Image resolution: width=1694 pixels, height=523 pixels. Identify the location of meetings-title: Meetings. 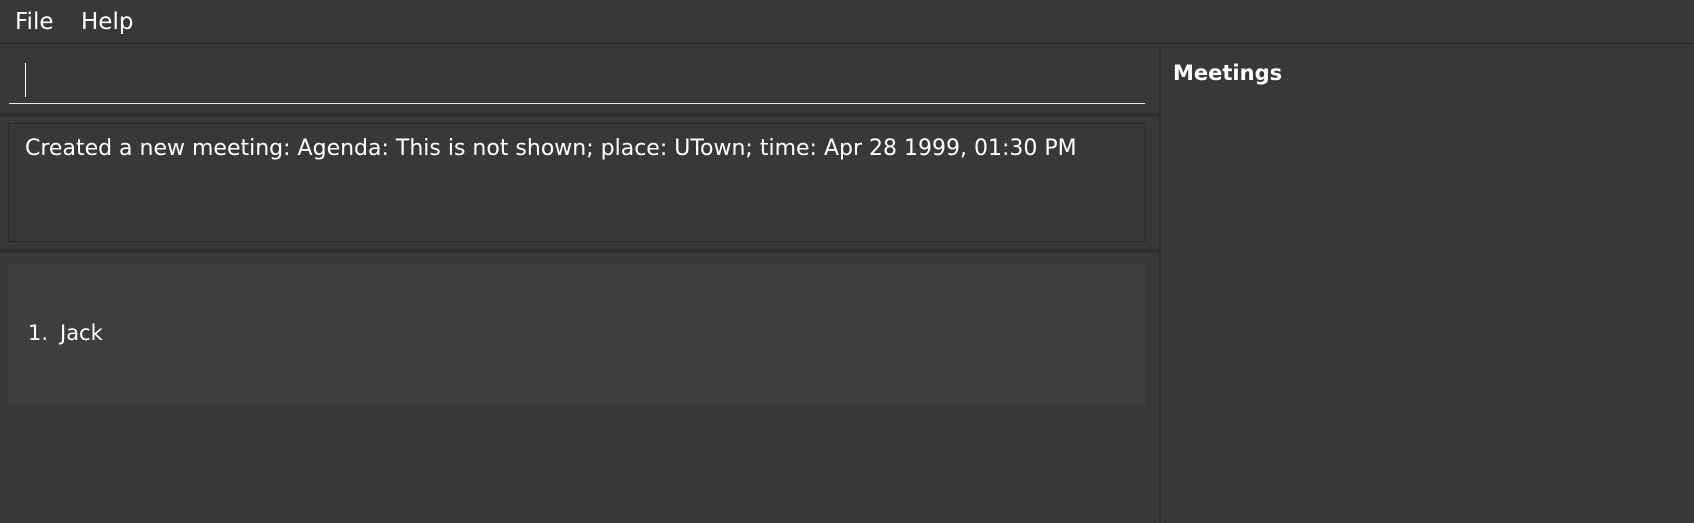
(1228, 73).